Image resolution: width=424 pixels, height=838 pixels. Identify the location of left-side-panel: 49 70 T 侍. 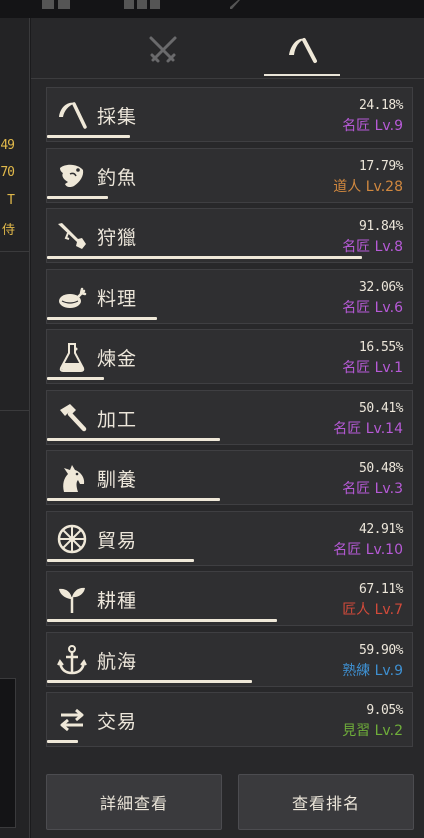
(15, 428).